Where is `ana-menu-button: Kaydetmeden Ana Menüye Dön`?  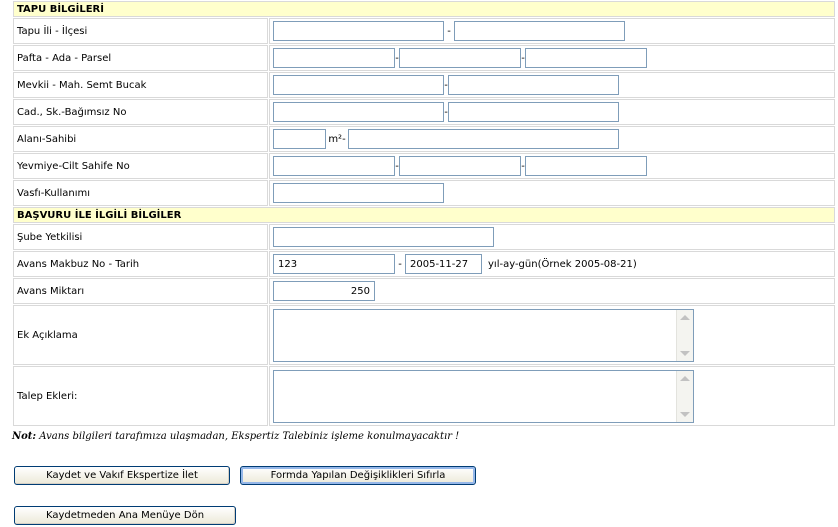
ana-menu-button: Kaydetmeden Ana Menüye Dön is located at coordinates (125, 515).